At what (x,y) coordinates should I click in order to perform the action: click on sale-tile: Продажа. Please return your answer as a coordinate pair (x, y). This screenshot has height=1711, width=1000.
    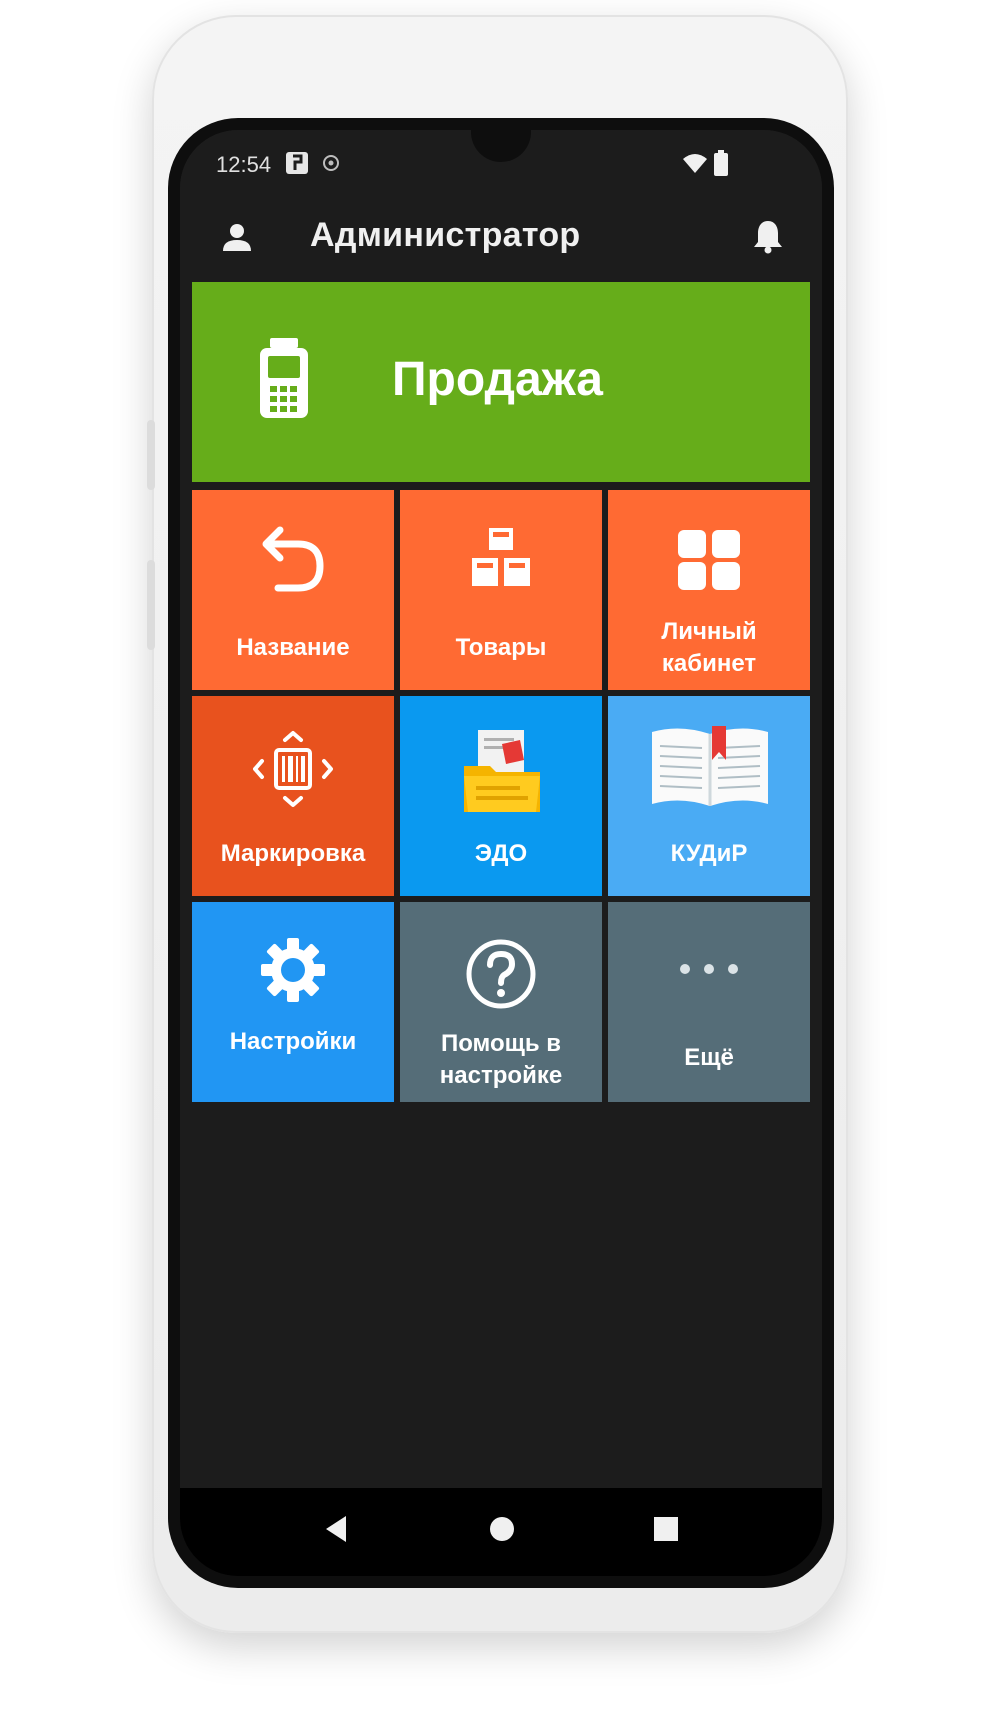
    Looking at the image, I should click on (501, 382).